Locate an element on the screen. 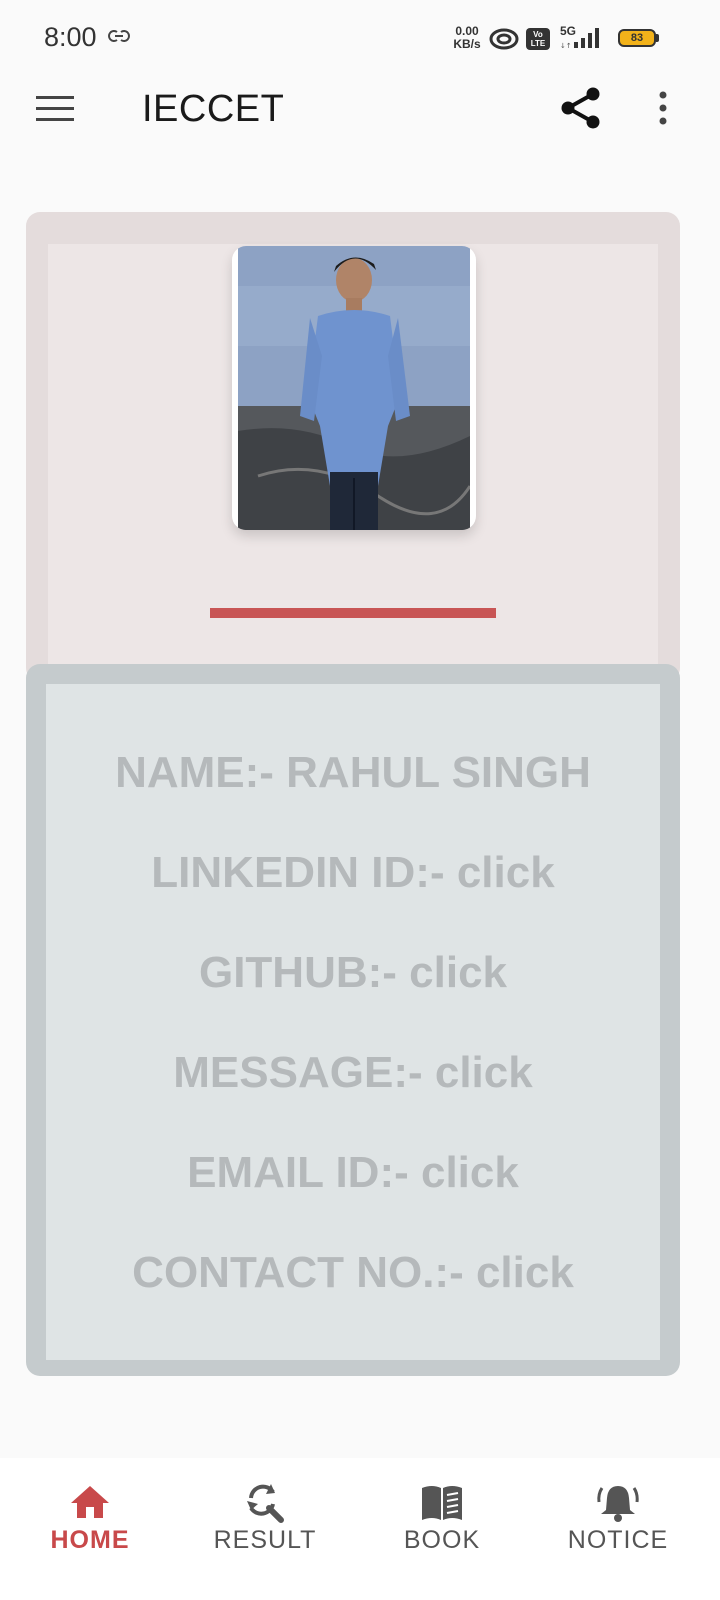 This screenshot has width=720, height=1600. link-icon is located at coordinates (119, 36).